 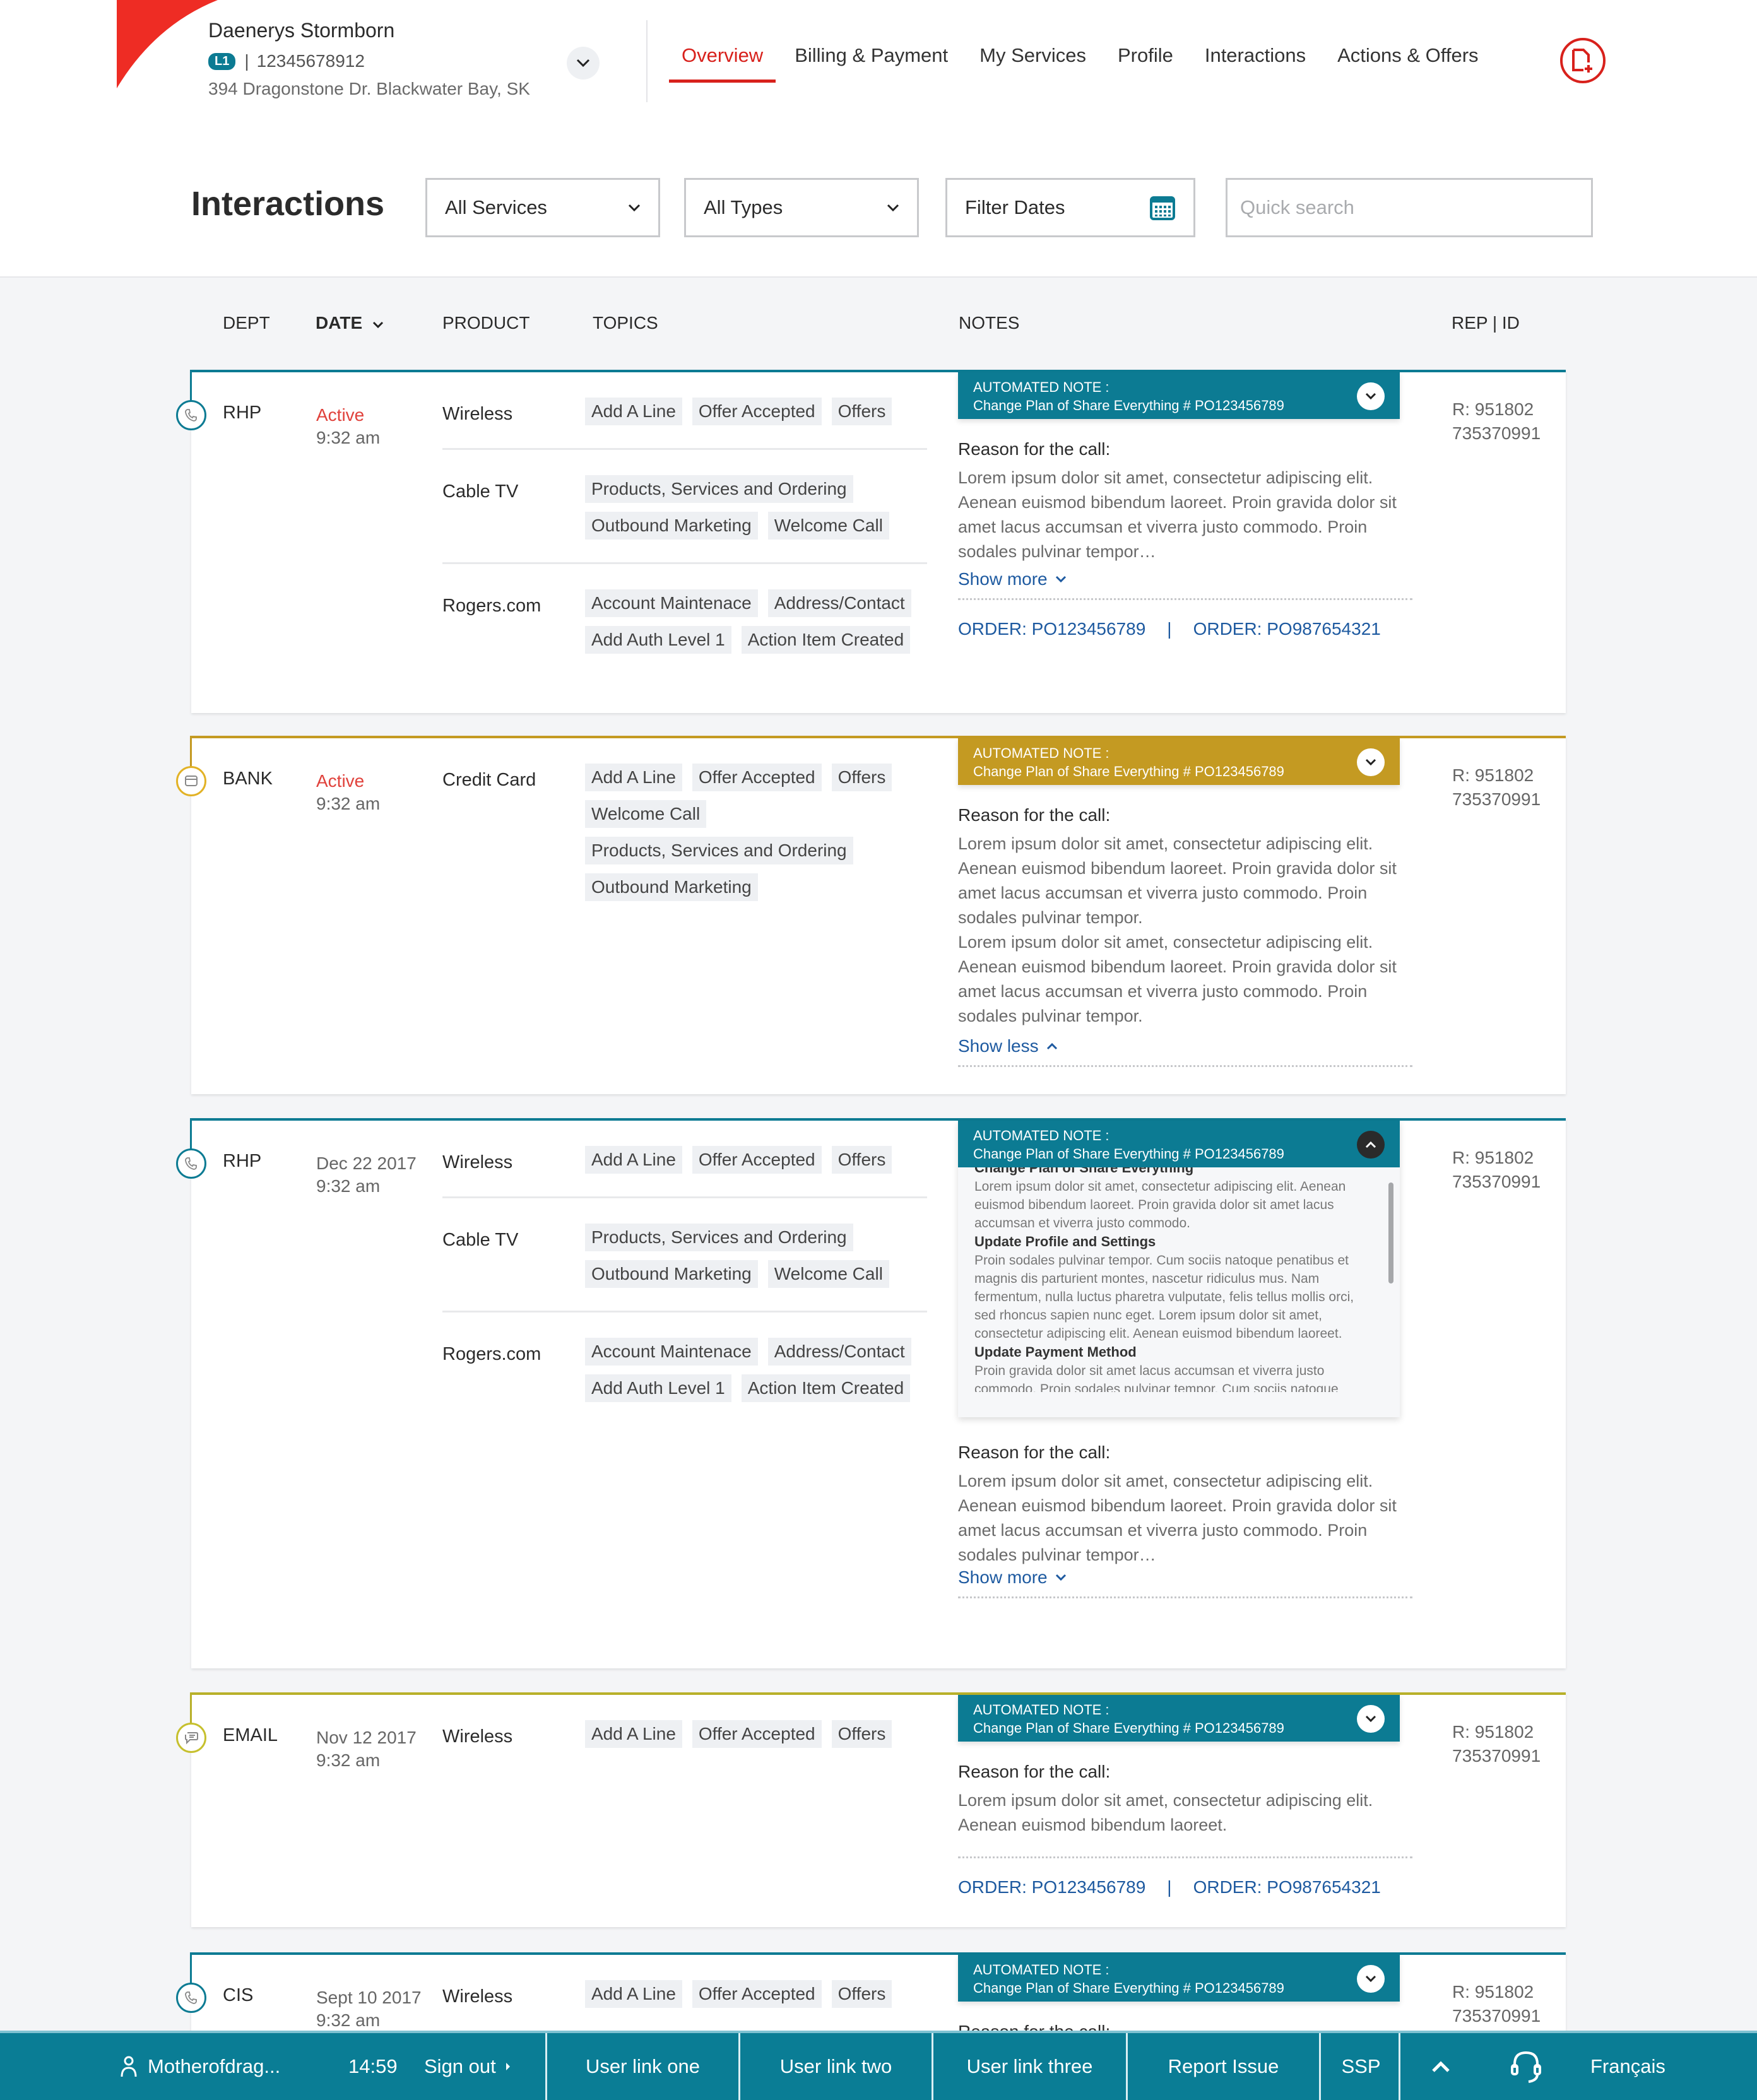 I want to click on new-document-button, so click(x=1583, y=61).